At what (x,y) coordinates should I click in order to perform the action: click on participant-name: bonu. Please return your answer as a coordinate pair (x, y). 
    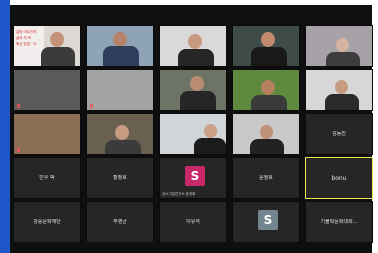
    Looking at the image, I should click on (339, 178).